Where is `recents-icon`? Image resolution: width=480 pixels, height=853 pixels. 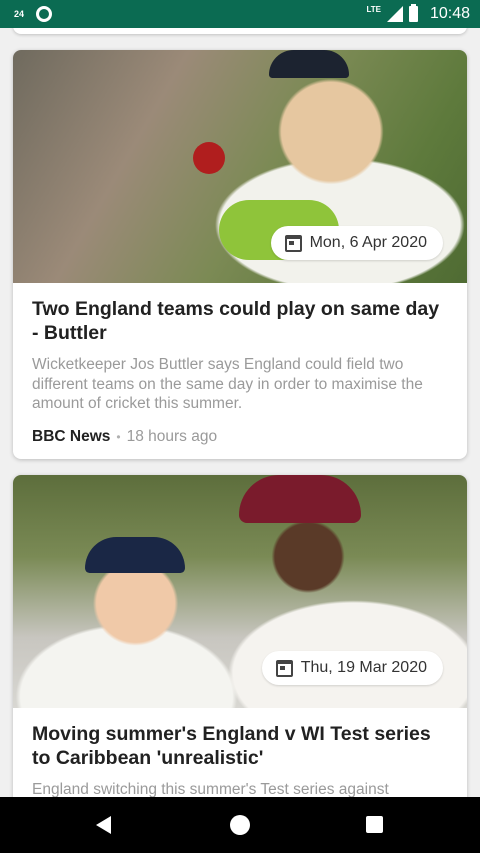 recents-icon is located at coordinates (374, 824).